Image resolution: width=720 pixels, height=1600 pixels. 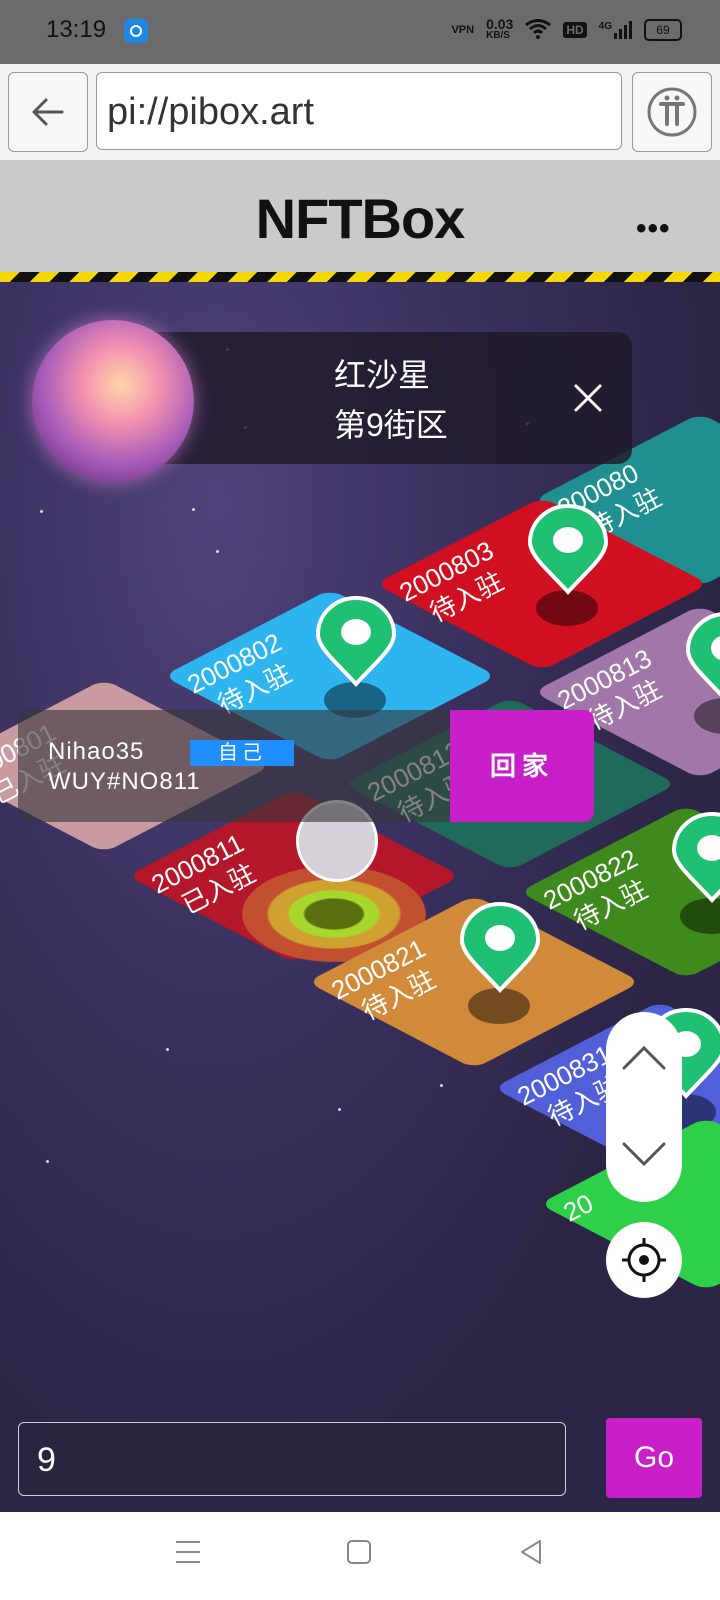 I want to click on pi-logo-icon, so click(x=672, y=112).